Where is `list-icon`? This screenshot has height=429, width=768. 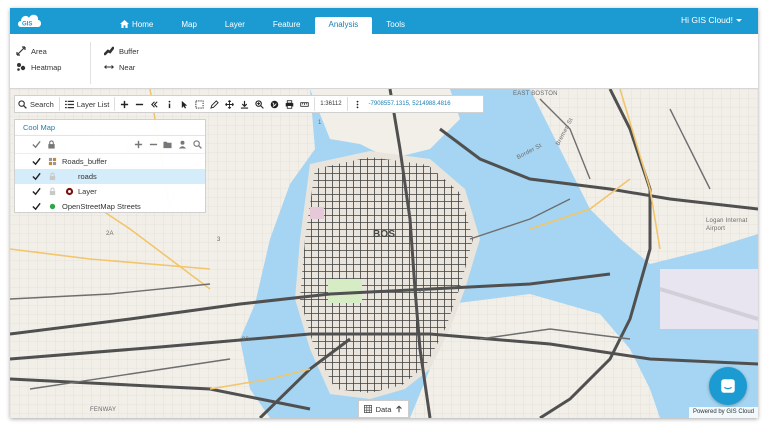 list-icon is located at coordinates (69, 104).